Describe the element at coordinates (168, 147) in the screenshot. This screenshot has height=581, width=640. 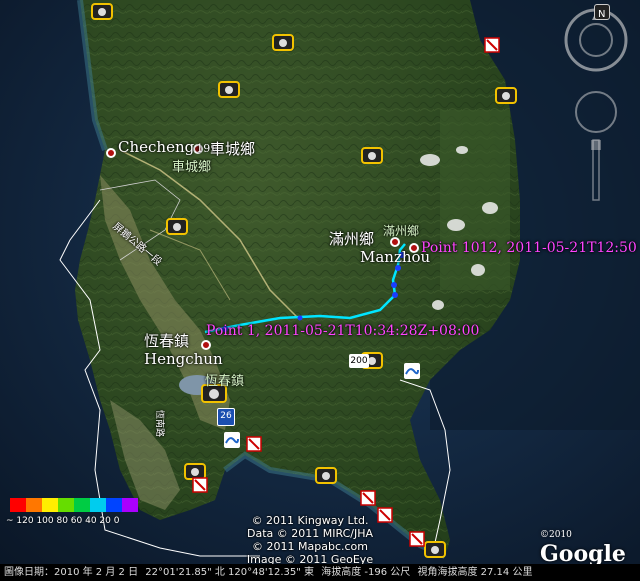
I see `checheng-label-en: Checheng 199` at that location.